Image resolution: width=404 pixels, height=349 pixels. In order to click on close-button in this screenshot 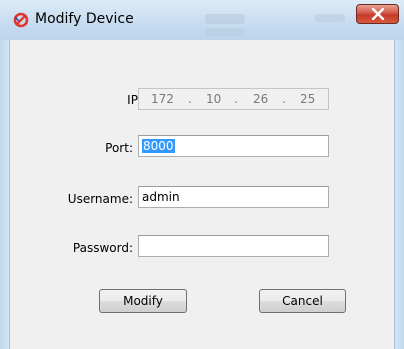, I will do `click(377, 14)`.